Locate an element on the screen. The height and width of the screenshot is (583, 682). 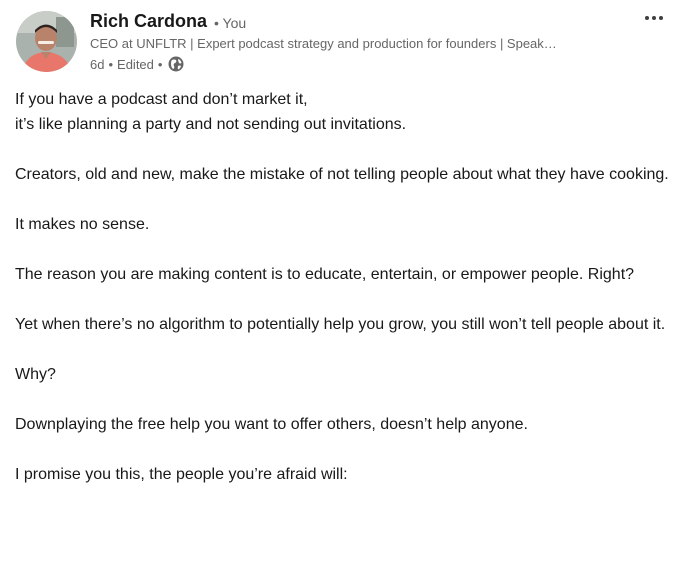
more-horizontal-icon is located at coordinates (654, 18).